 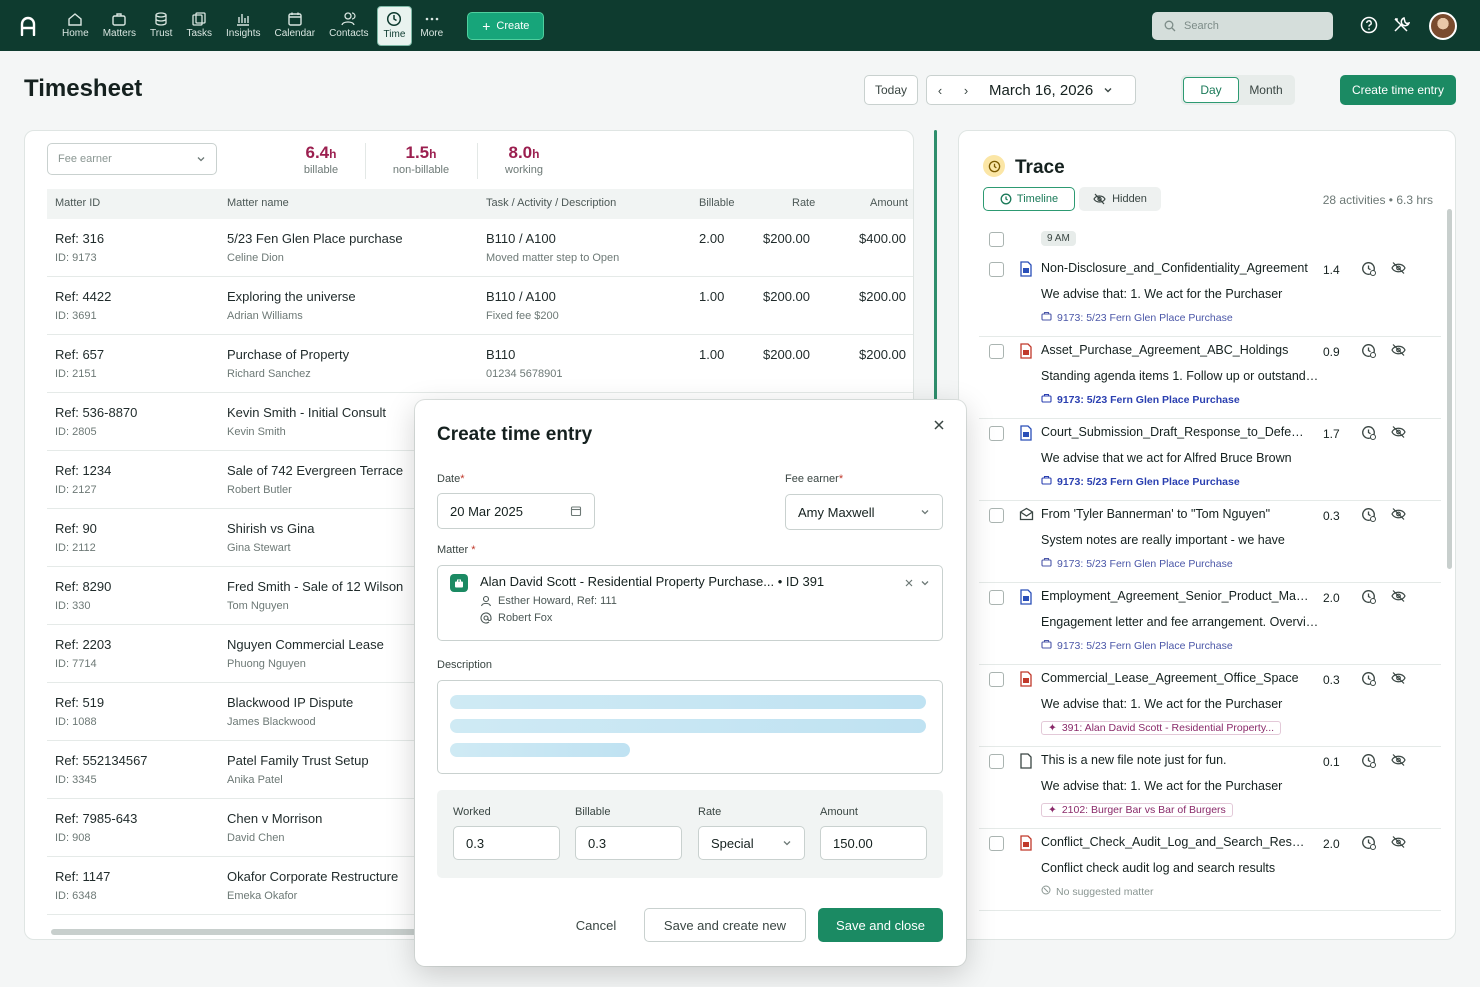 I want to click on nav-contacts: Contacts, so click(x=348, y=26).